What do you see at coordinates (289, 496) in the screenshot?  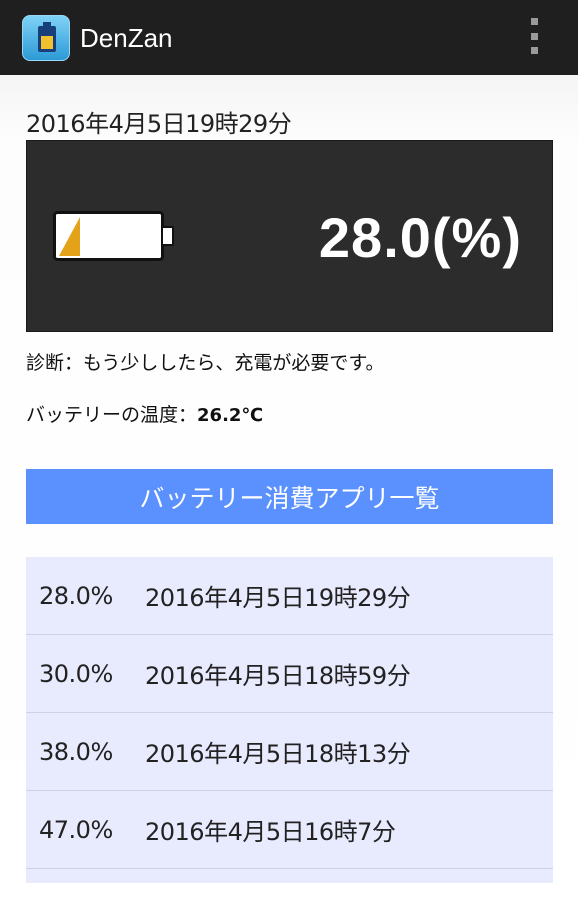 I see `battery-apps-list-button: バッテリー消費アプリ一覧` at bounding box center [289, 496].